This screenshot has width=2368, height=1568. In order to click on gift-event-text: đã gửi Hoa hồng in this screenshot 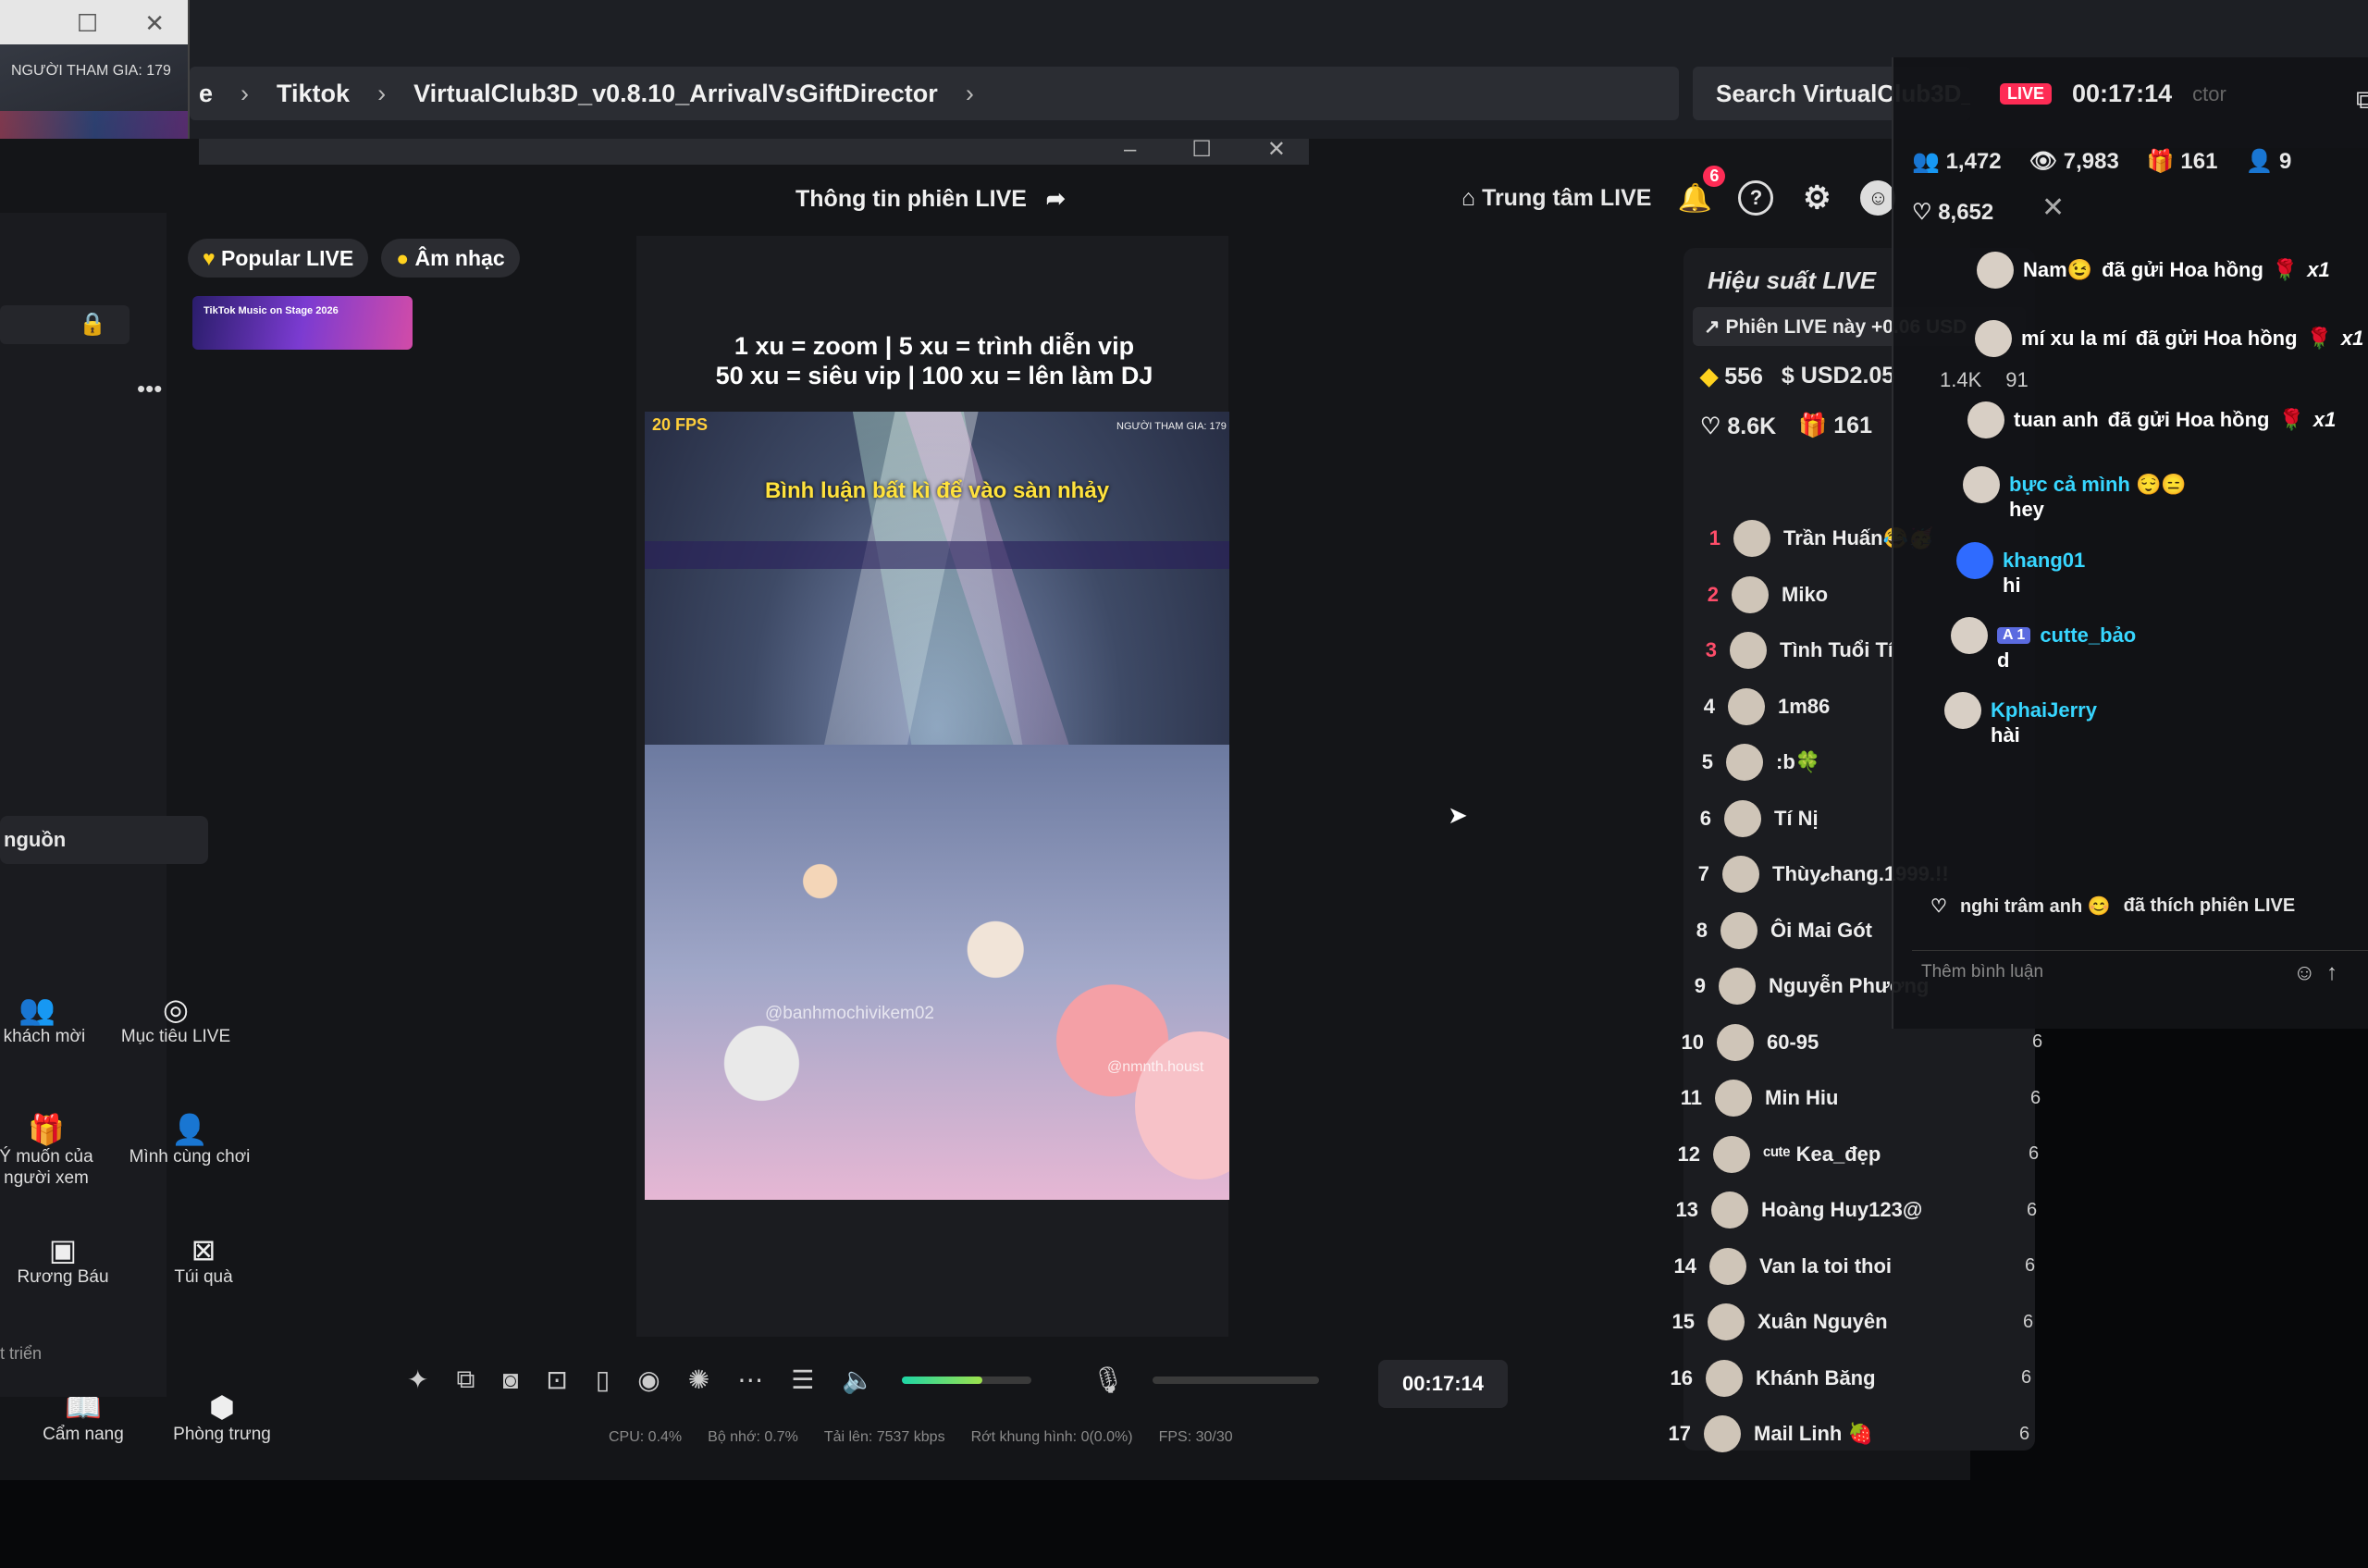, I will do `click(2216, 338)`.